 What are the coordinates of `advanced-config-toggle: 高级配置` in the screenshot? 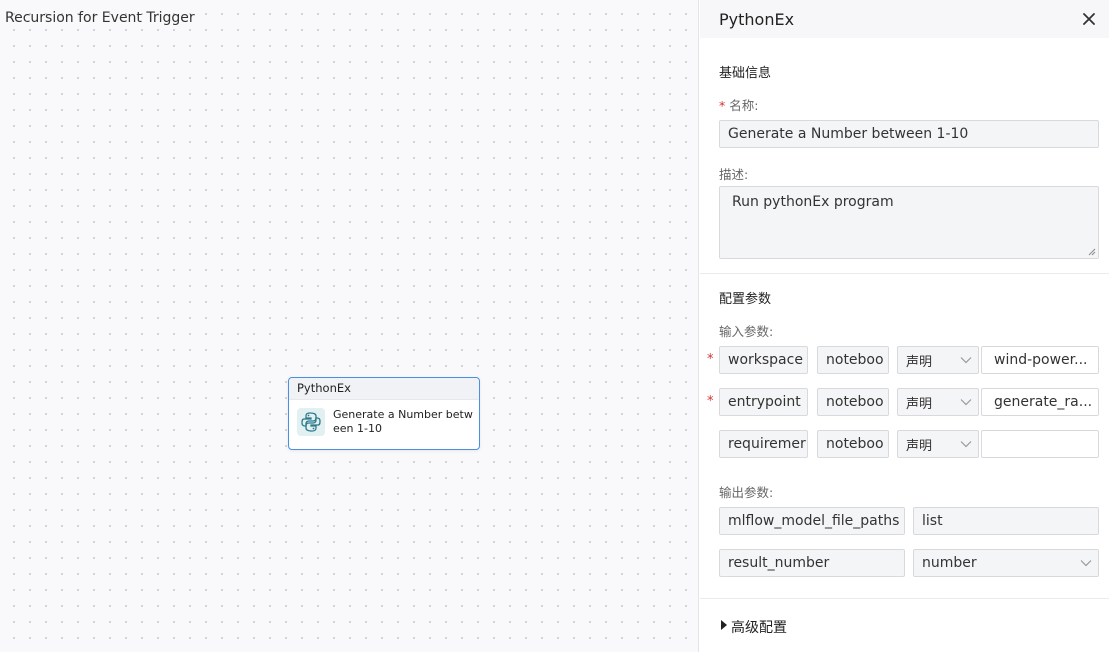 It's located at (904, 625).